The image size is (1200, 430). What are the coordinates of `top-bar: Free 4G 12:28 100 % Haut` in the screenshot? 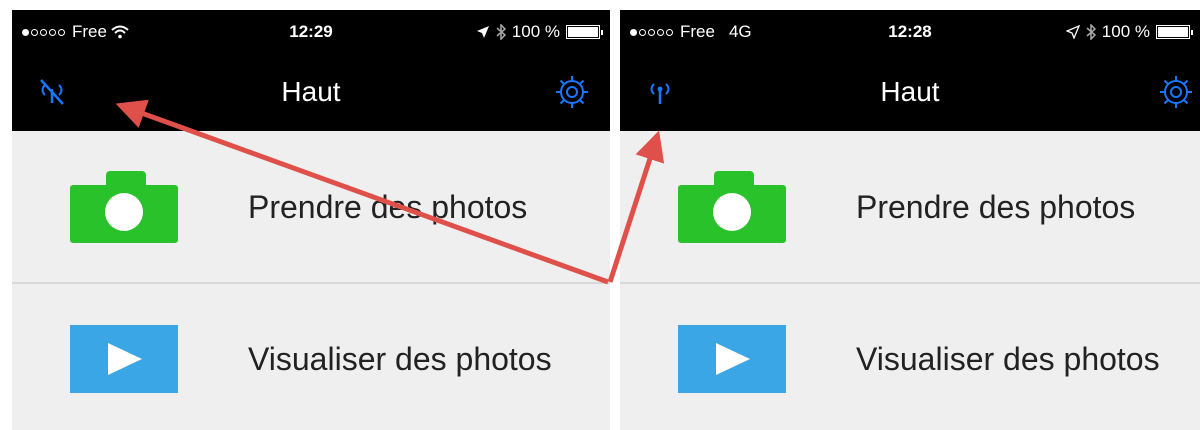 It's located at (910, 70).